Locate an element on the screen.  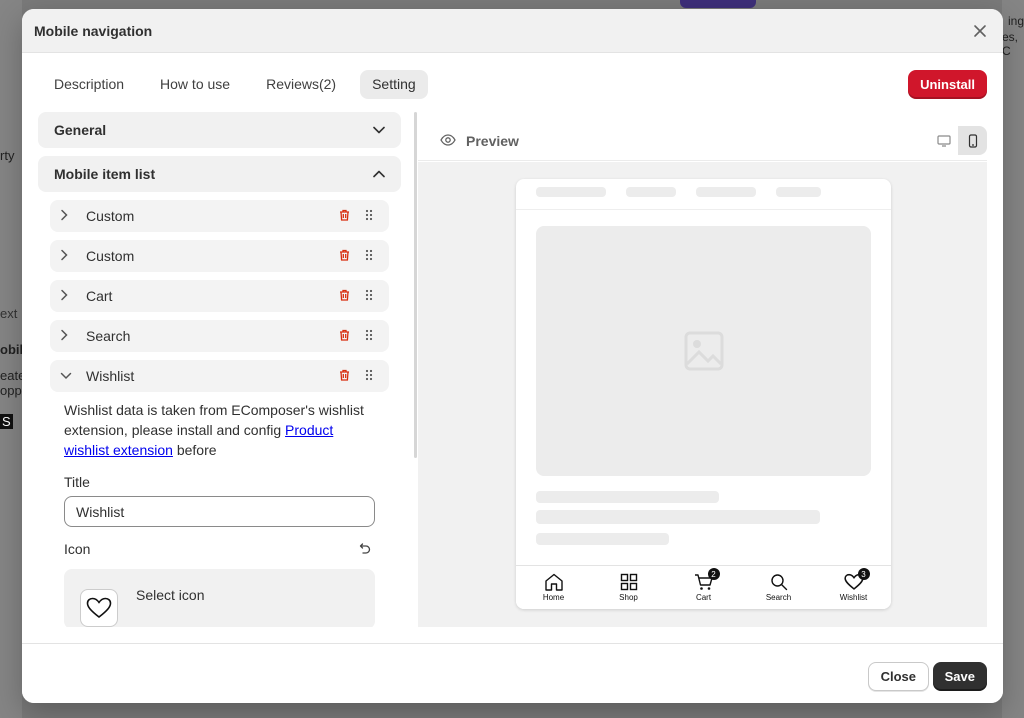
reset-icon is located at coordinates (365, 549).